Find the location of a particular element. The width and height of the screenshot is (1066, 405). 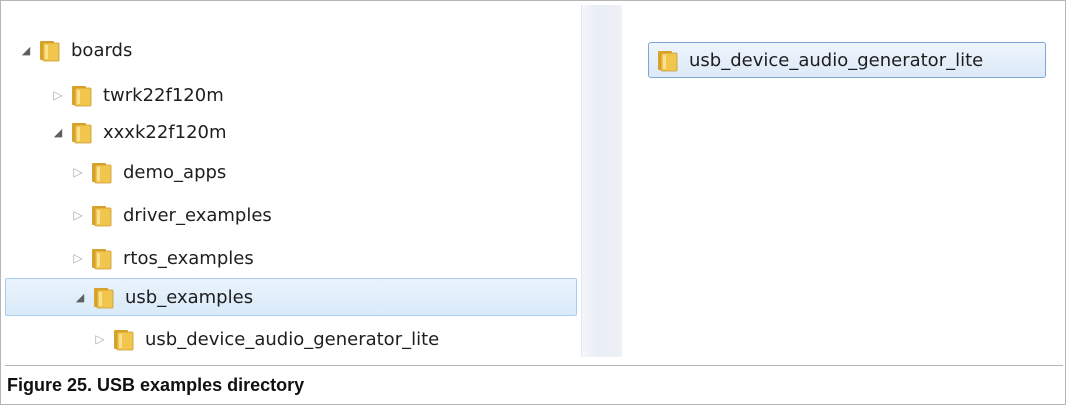

content-item-usb-device-audio-generator-lite: usb_device_audio_generator_lite is located at coordinates (847, 60).